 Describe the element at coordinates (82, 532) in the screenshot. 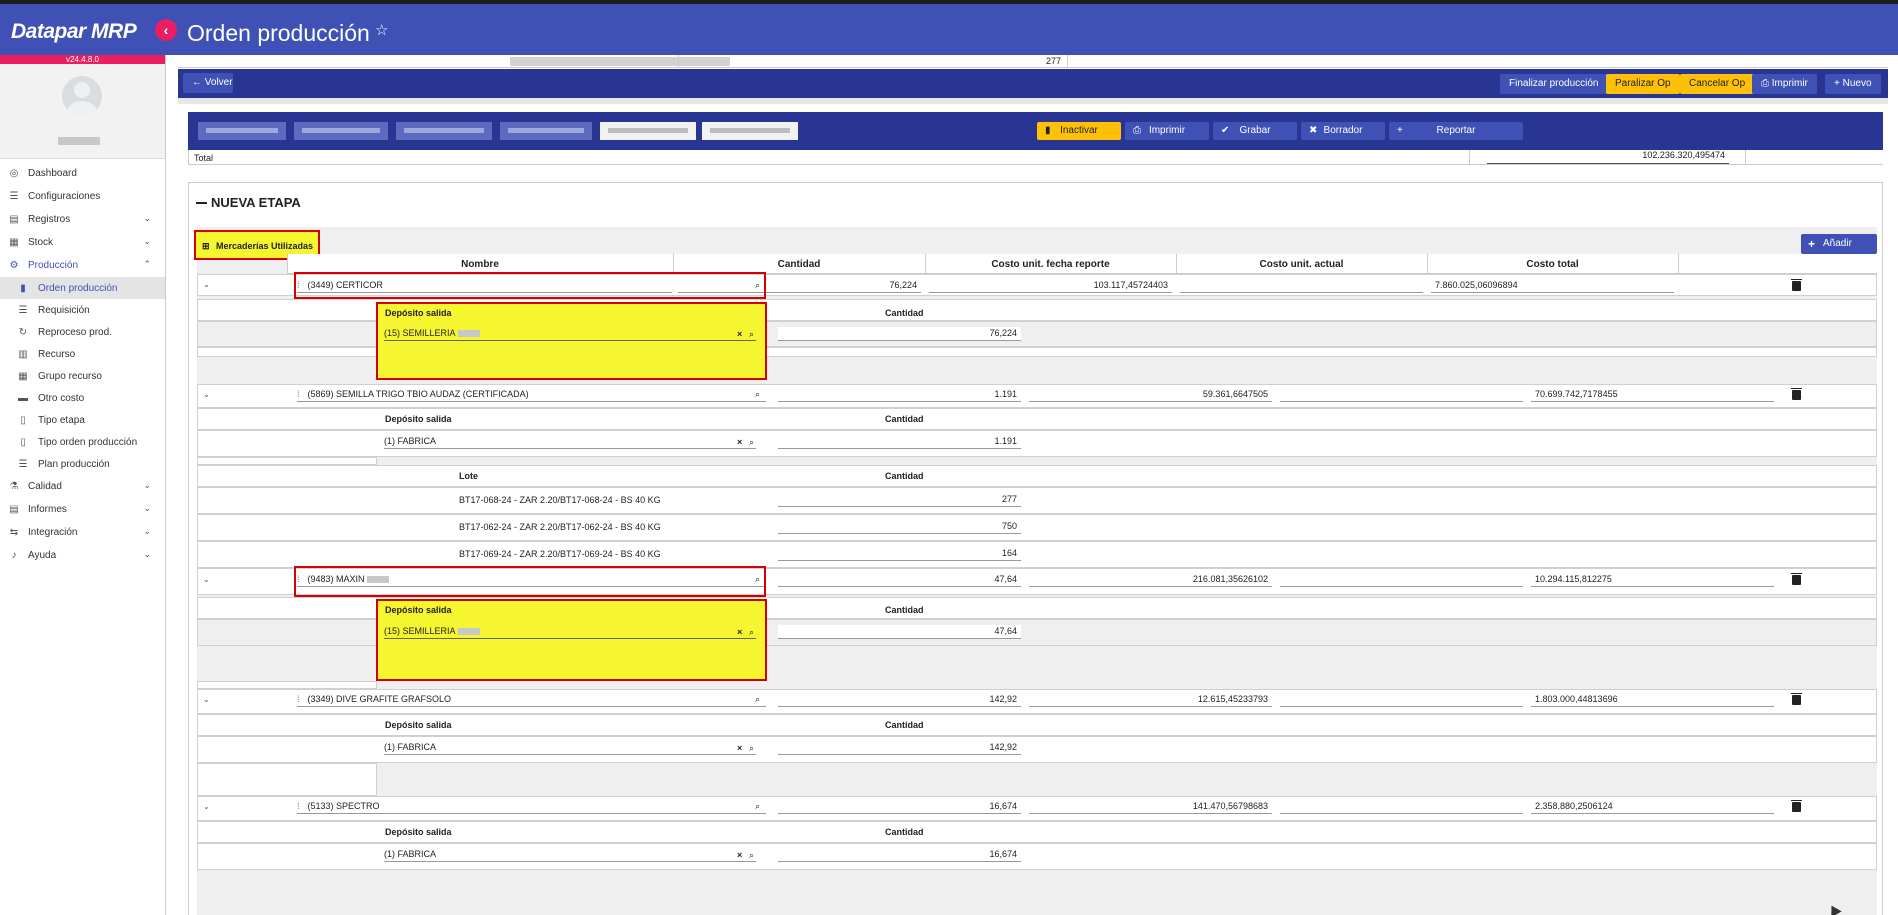

I see `sidebar-item-integracion: ⇆ Integración ⌄` at that location.